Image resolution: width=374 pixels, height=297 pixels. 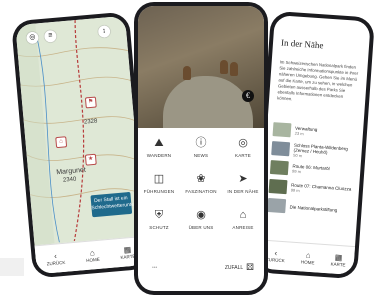 I want to click on page-indicator: •••, so click(x=155, y=268).